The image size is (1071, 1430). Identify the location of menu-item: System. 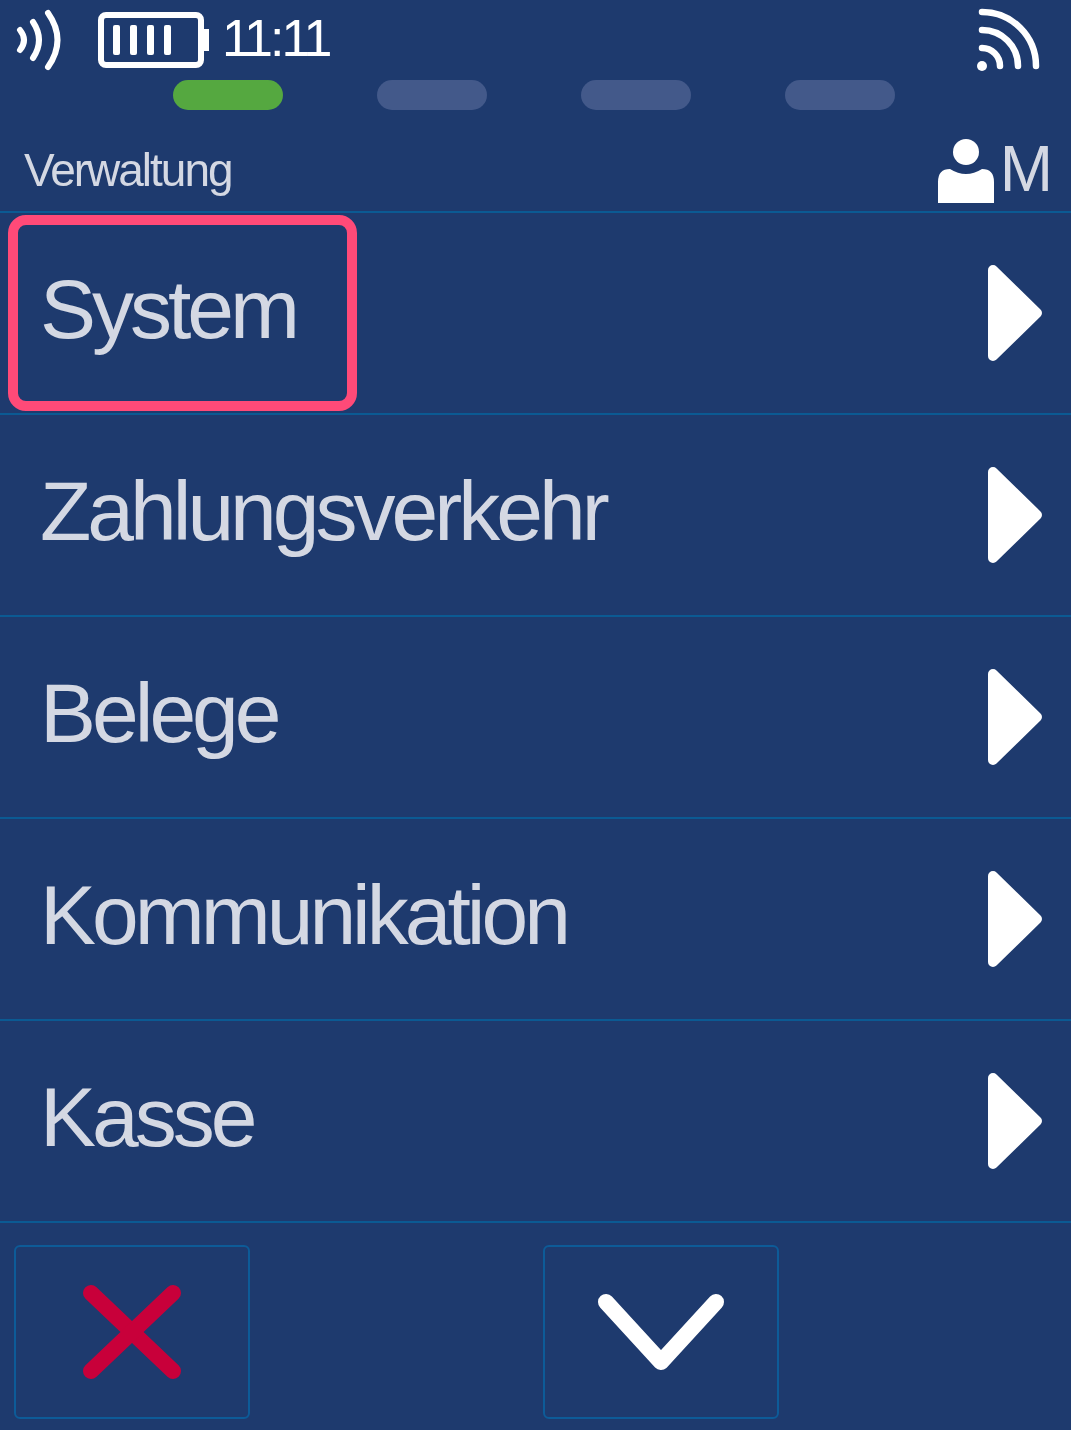
(535, 314).